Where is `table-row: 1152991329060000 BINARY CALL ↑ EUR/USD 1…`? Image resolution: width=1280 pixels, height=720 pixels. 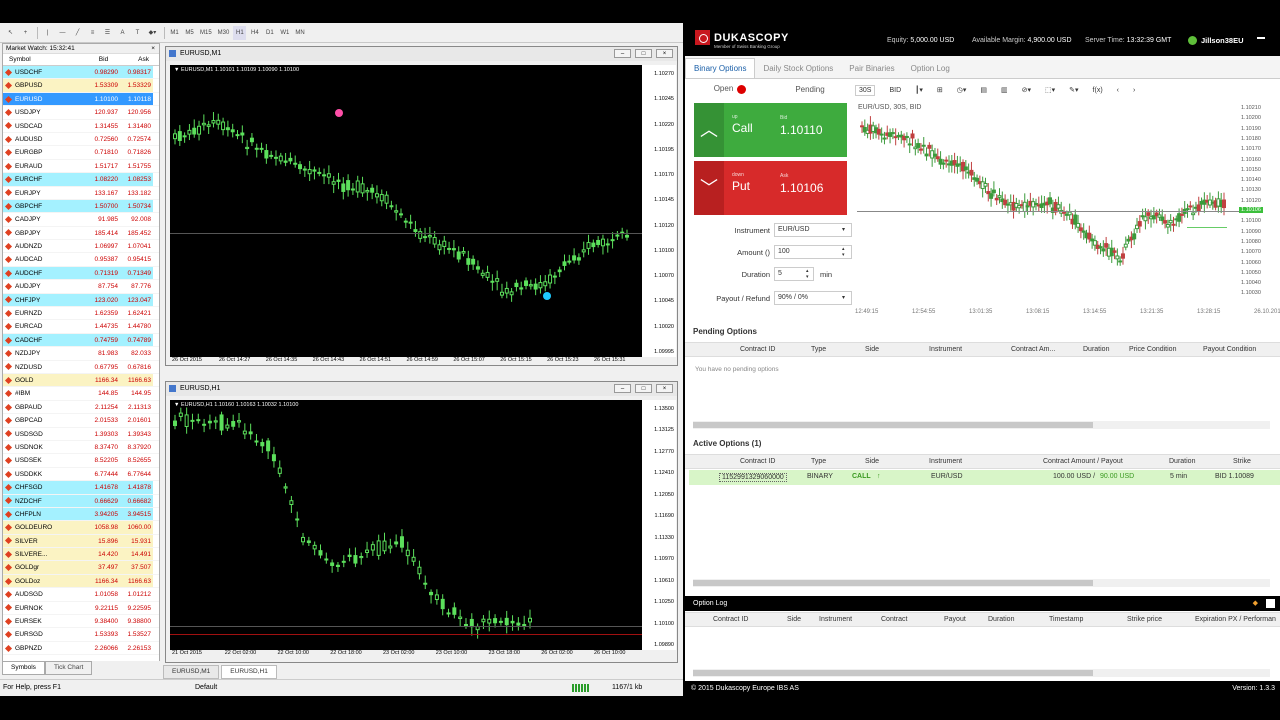
table-row: 1152991329060000 BINARY CALL ↑ EUR/USD 1… is located at coordinates (984, 477).